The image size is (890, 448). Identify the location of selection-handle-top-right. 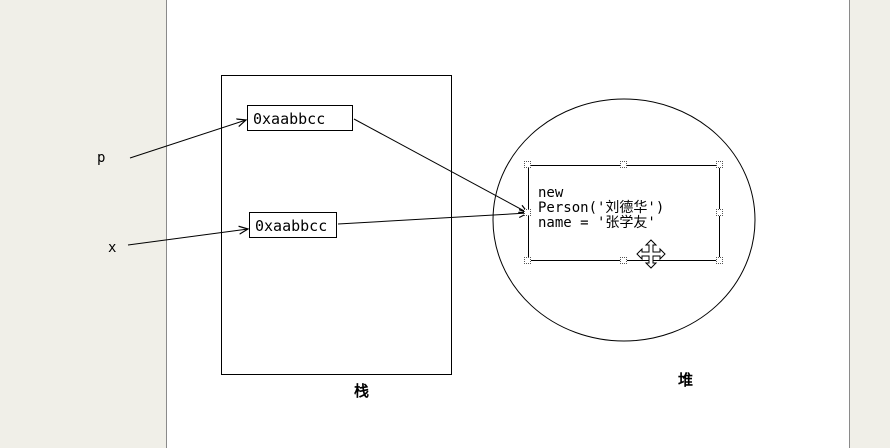
(719, 164).